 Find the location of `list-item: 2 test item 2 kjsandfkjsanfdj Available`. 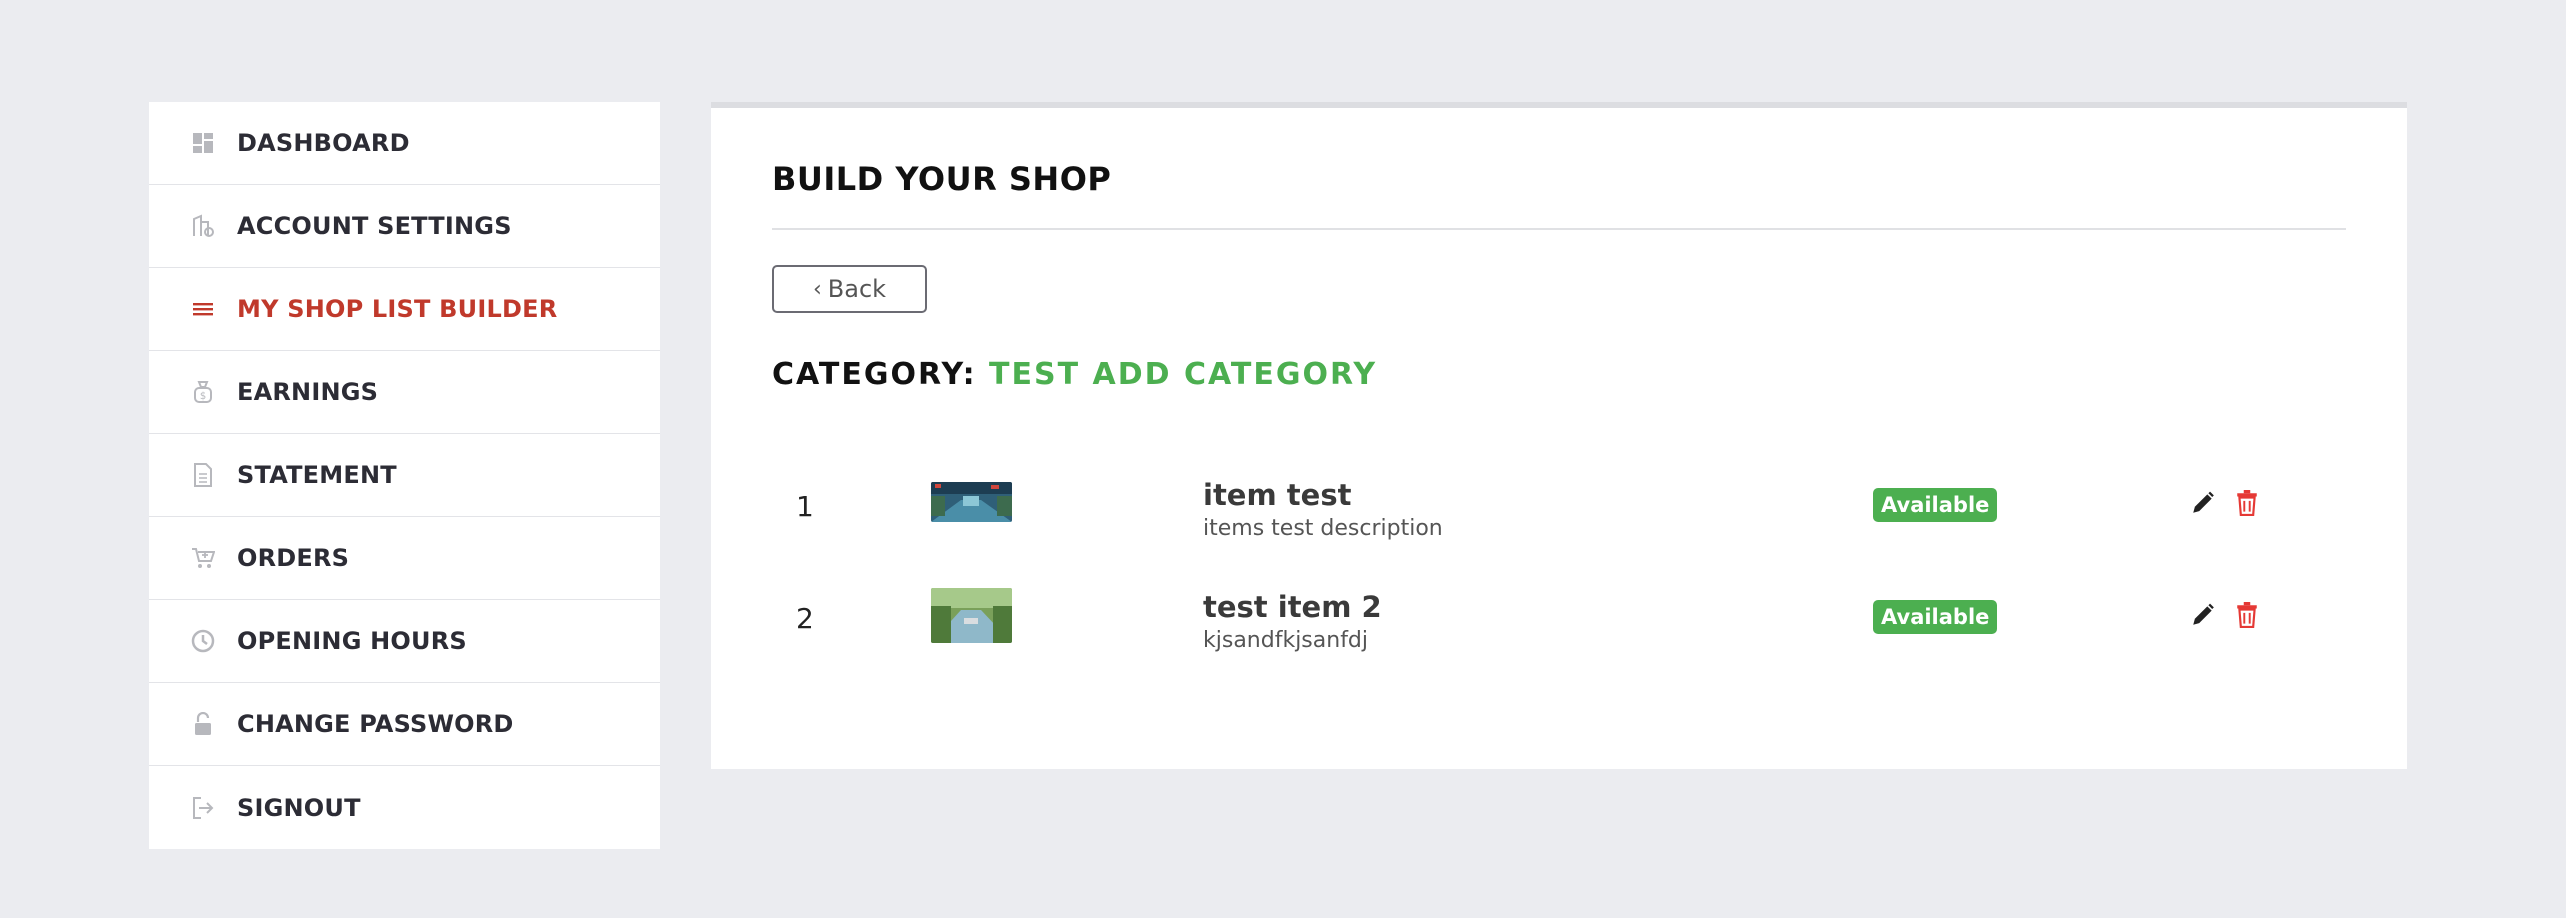

list-item: 2 test item 2 kjsandfkjsanfdj Available is located at coordinates (1559, 615).